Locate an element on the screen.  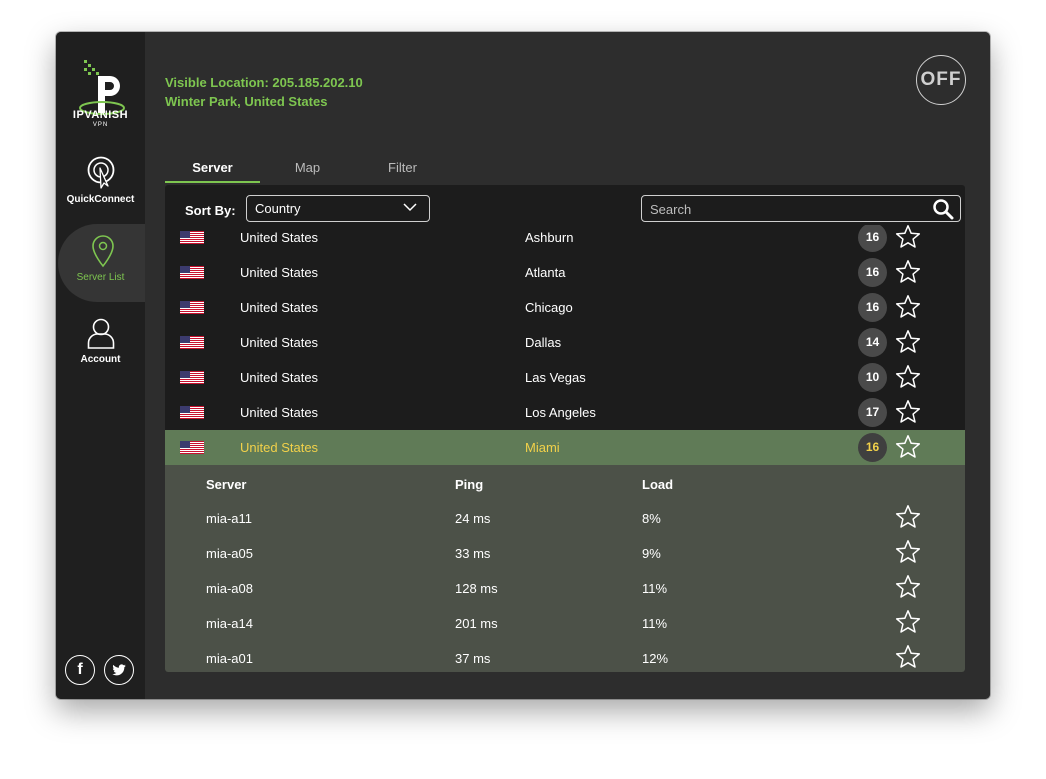
server-row: United States Dallas 14 is located at coordinates (565, 342).